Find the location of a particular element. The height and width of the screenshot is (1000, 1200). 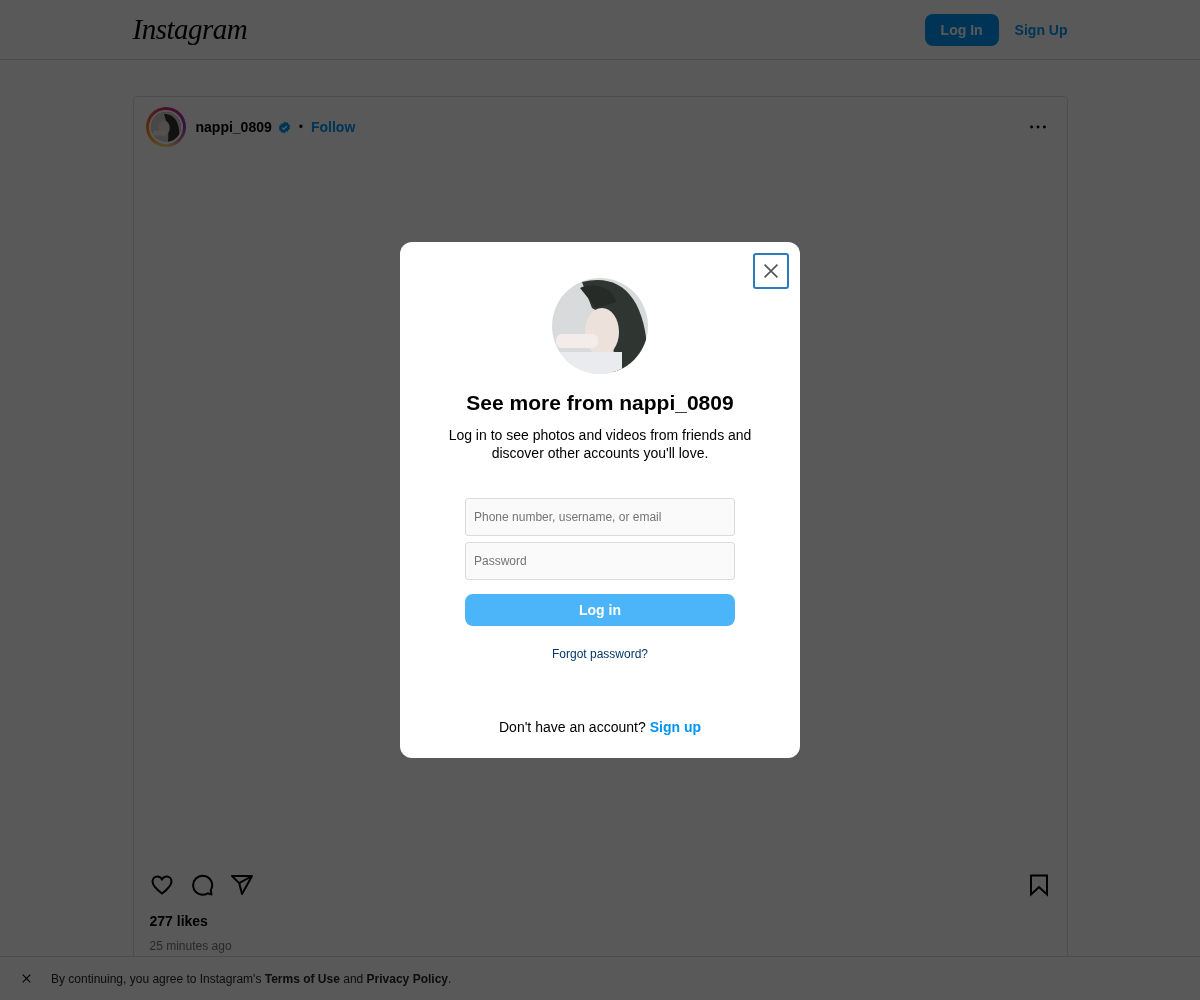

likes-count: 277 likes is located at coordinates (600, 916).